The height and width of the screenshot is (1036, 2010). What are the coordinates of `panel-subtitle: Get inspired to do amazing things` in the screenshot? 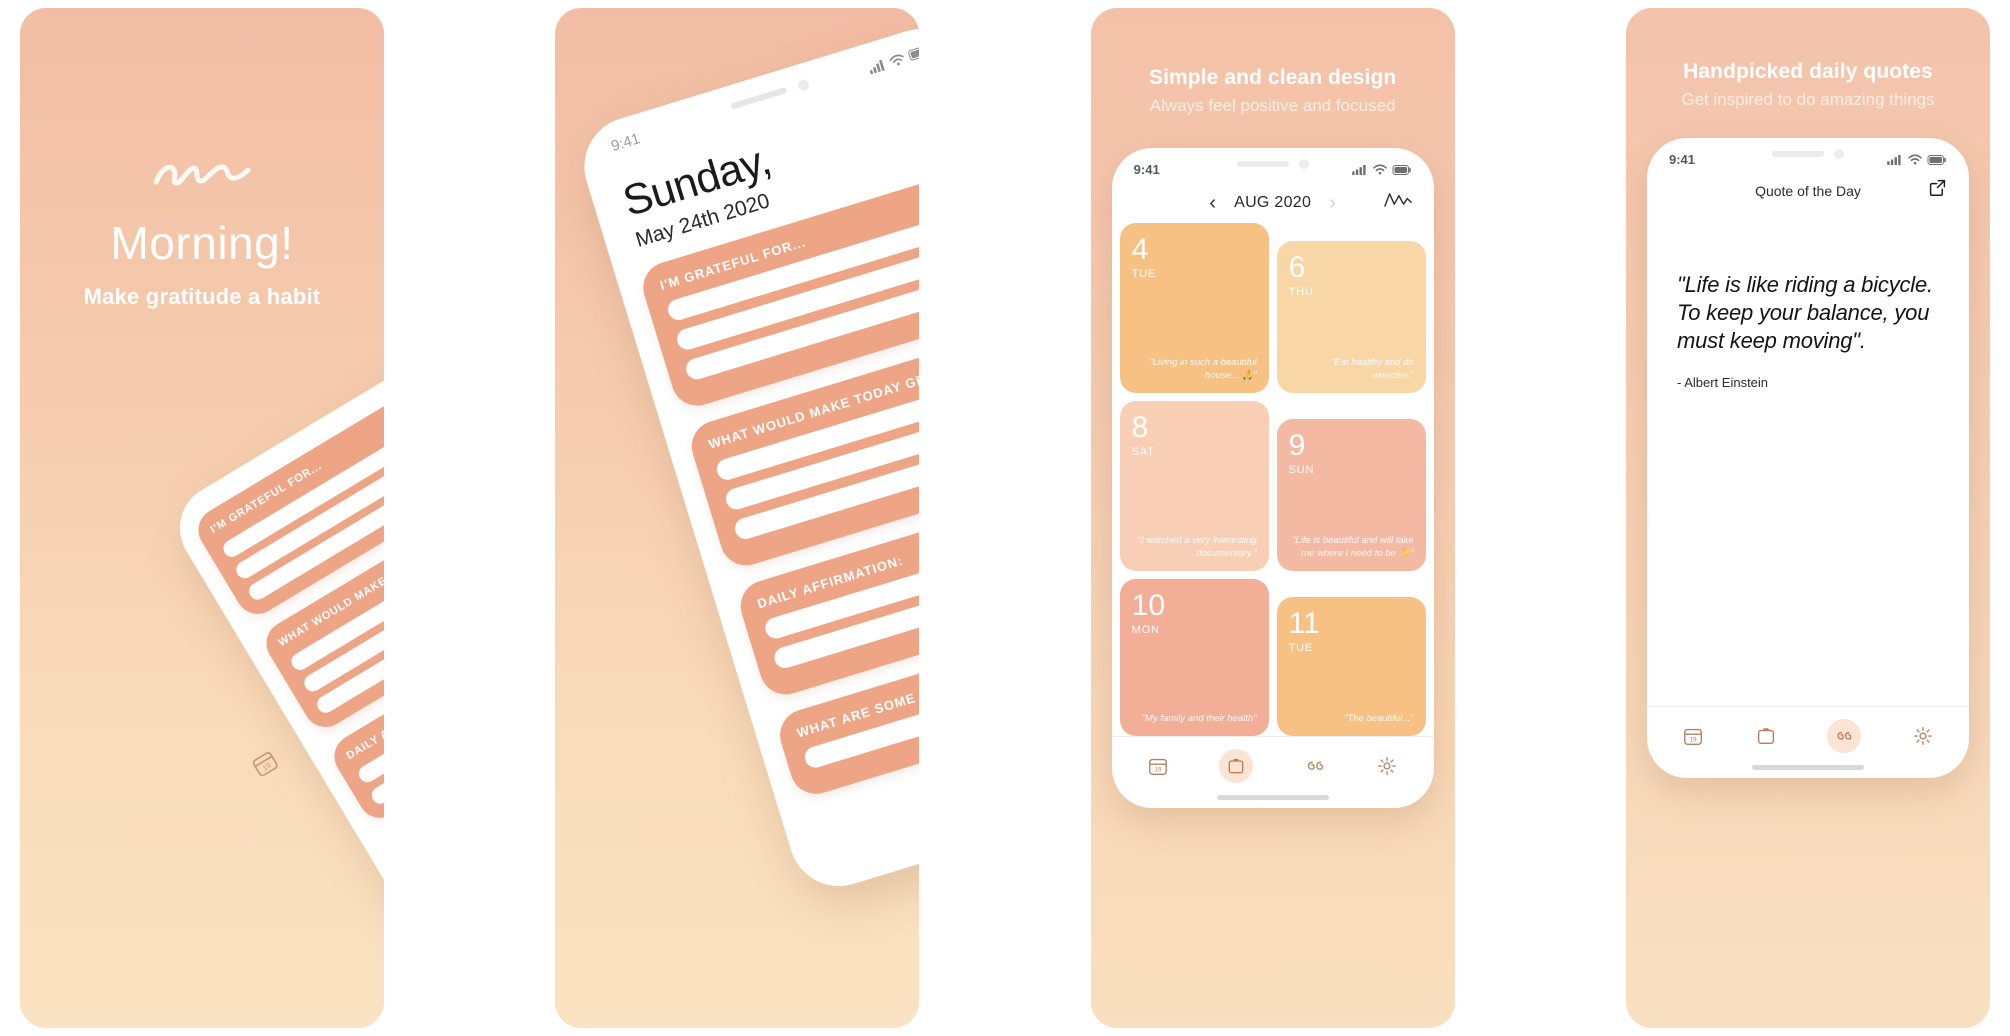 It's located at (1808, 99).